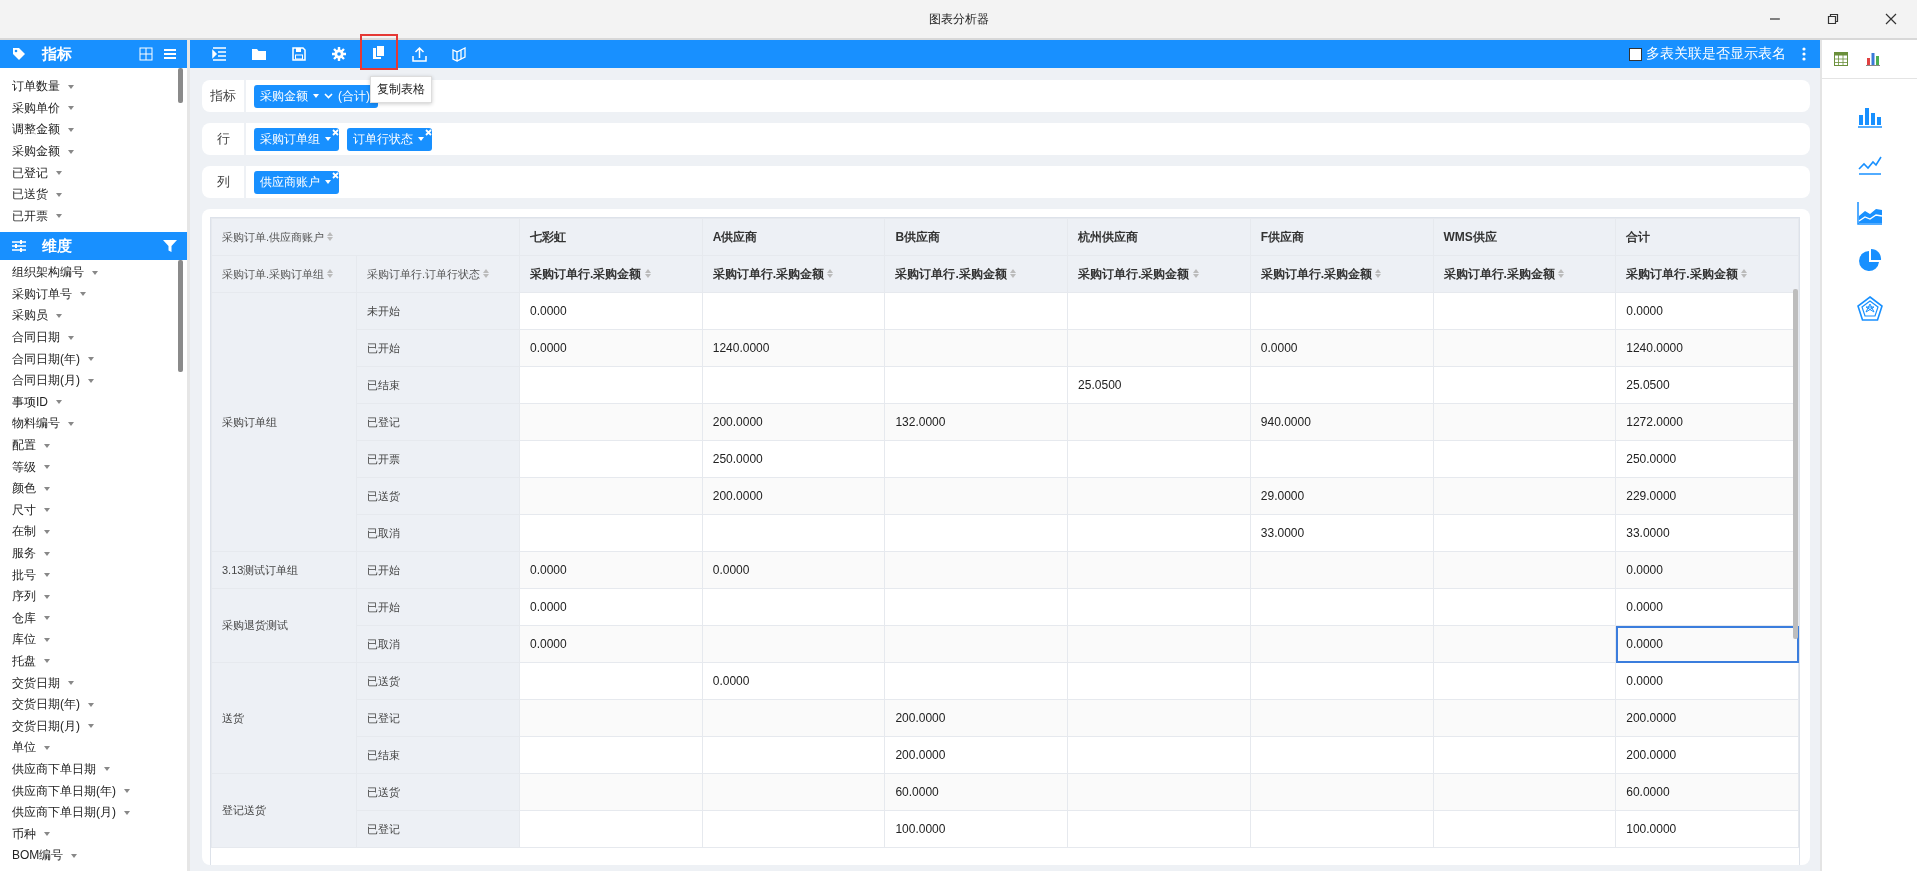 Image resolution: width=1917 pixels, height=871 pixels. What do you see at coordinates (36, 108) in the screenshot?
I see `field-item: 采购单价` at bounding box center [36, 108].